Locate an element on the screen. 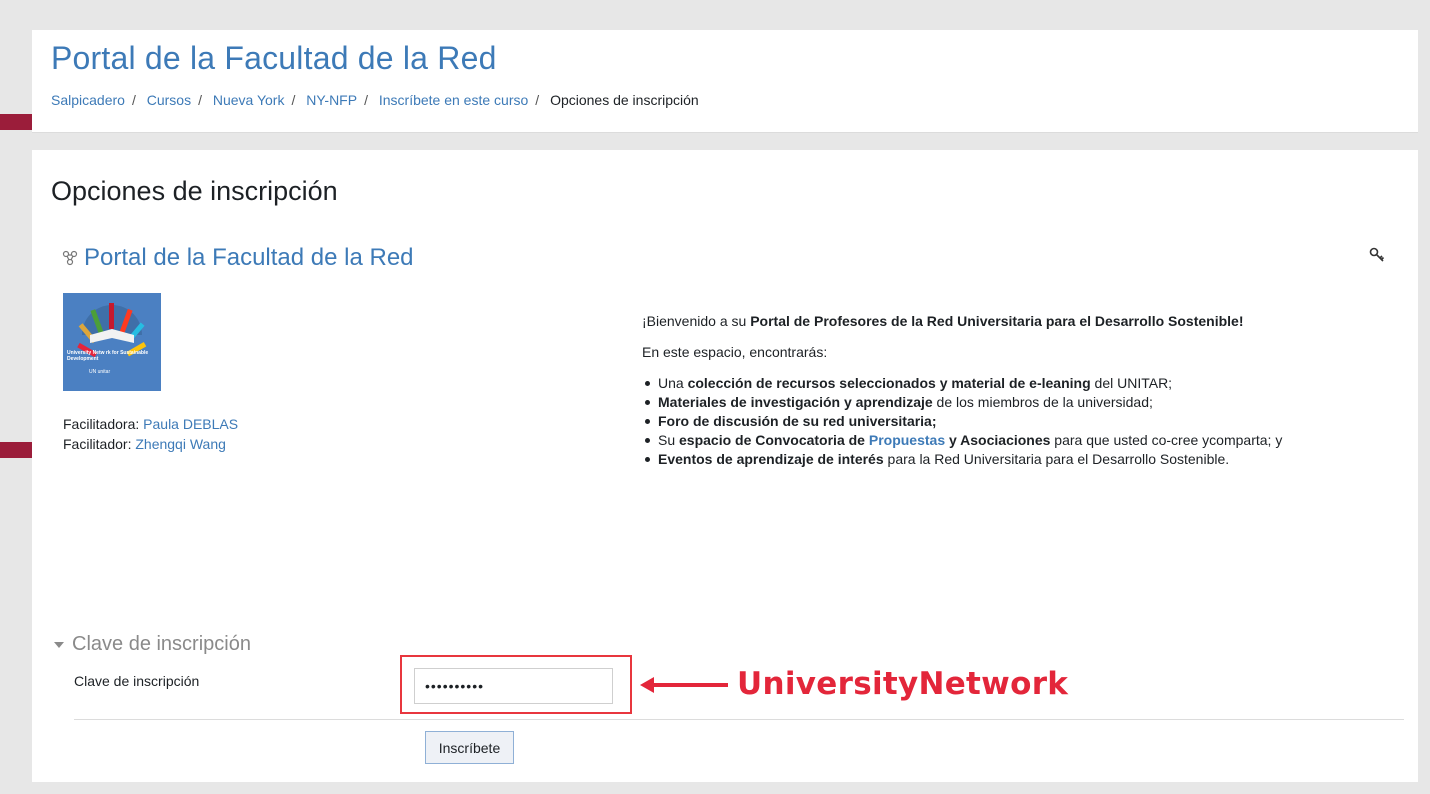 This screenshot has height=794, width=1430. course-icon is located at coordinates (70, 258).